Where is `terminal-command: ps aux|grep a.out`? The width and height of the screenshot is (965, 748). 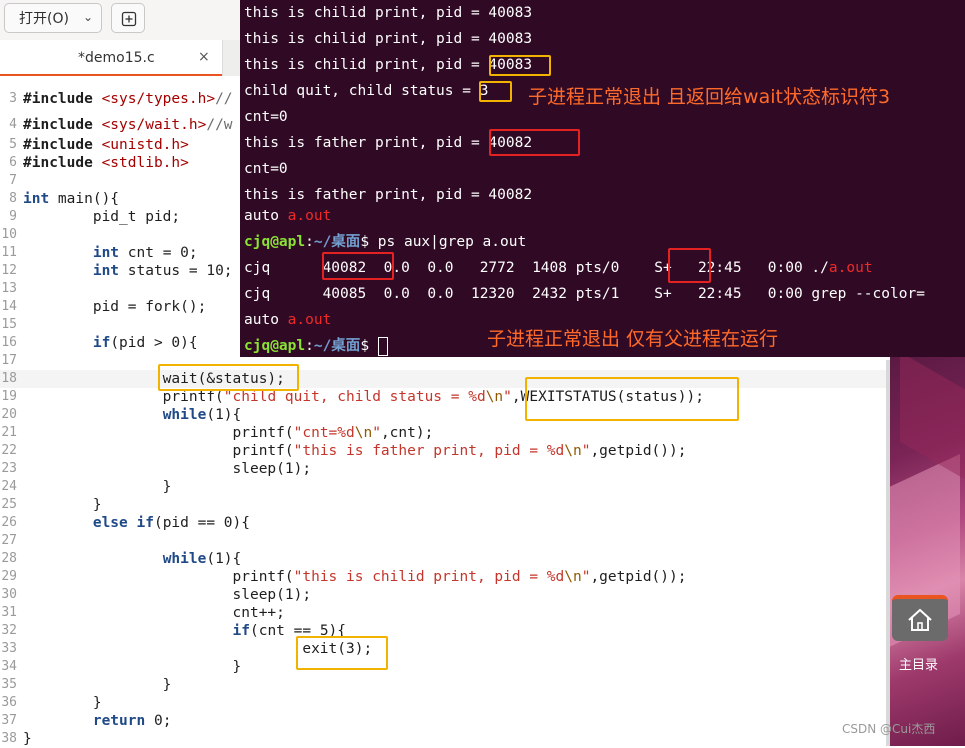
terminal-command: ps aux|grep a.out is located at coordinates (452, 242).